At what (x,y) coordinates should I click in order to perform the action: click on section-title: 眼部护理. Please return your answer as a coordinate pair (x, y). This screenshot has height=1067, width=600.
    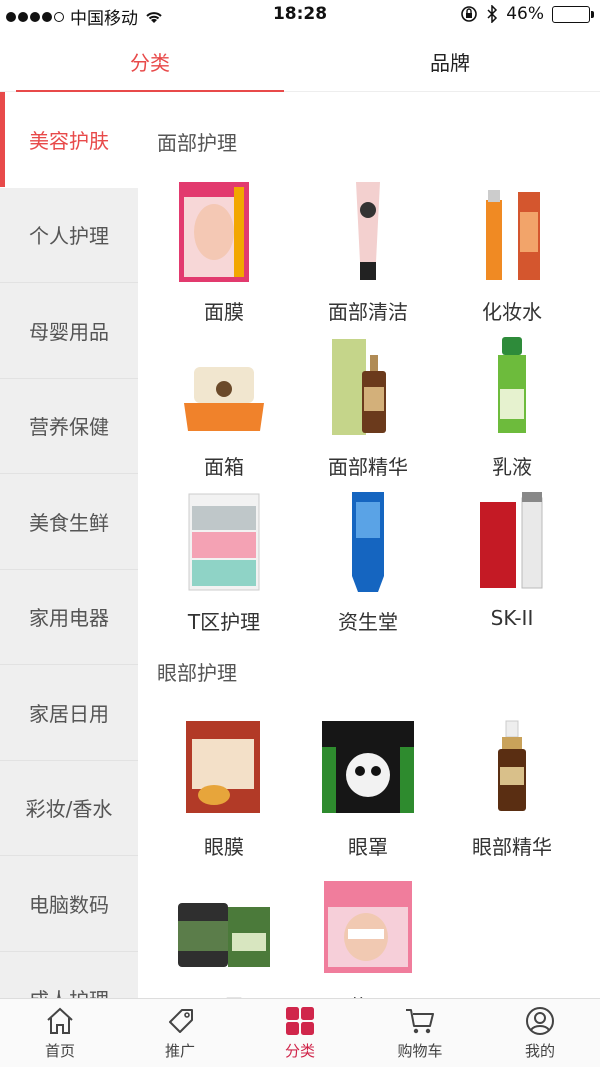
    Looking at the image, I should click on (197, 673).